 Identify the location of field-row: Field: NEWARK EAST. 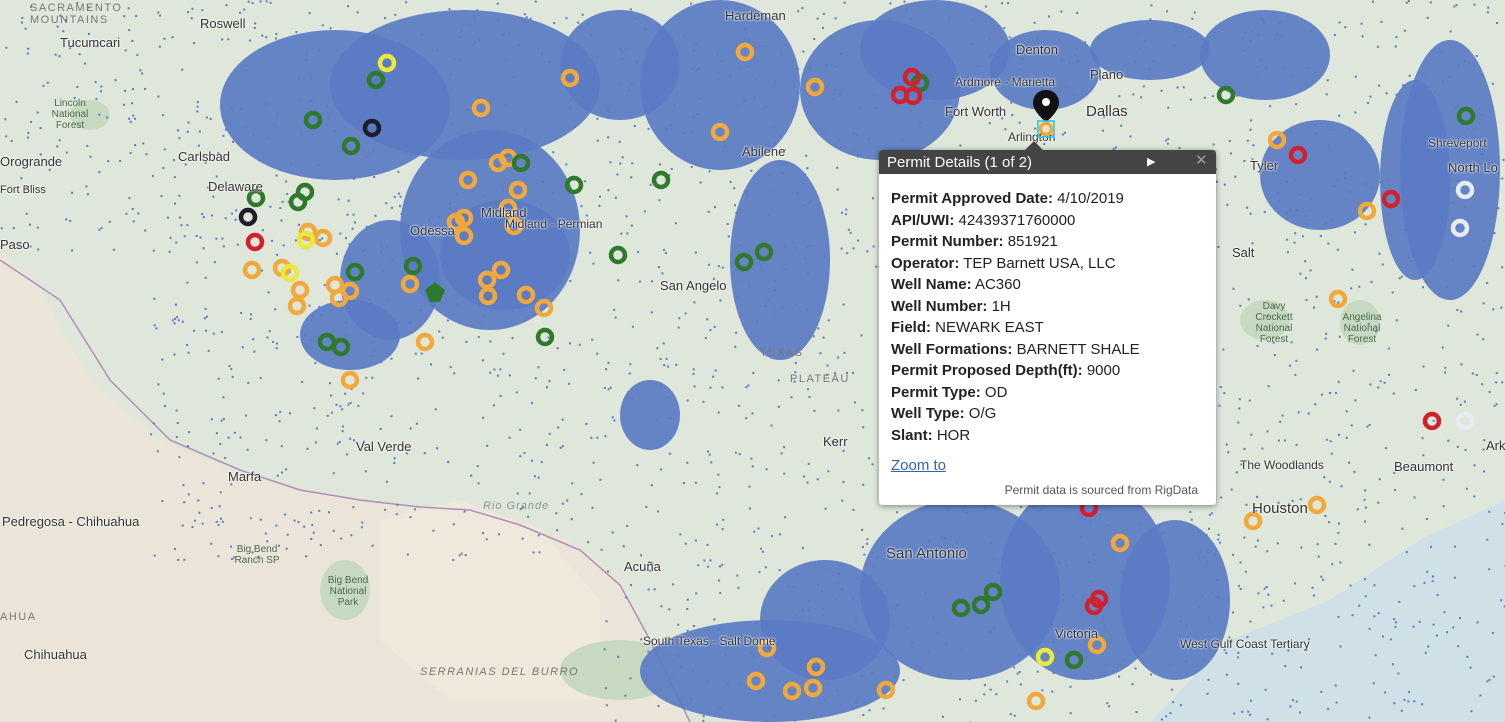
(1047, 328).